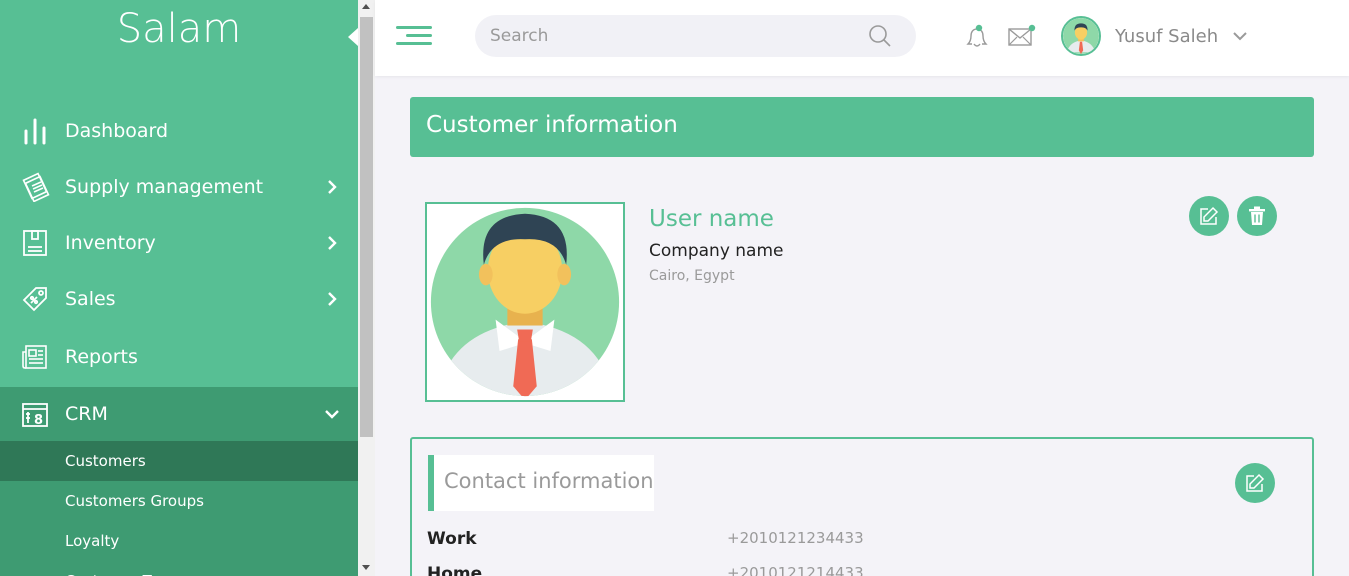 The image size is (1349, 576). Describe the element at coordinates (414, 36) in the screenshot. I see `menu-icon` at that location.